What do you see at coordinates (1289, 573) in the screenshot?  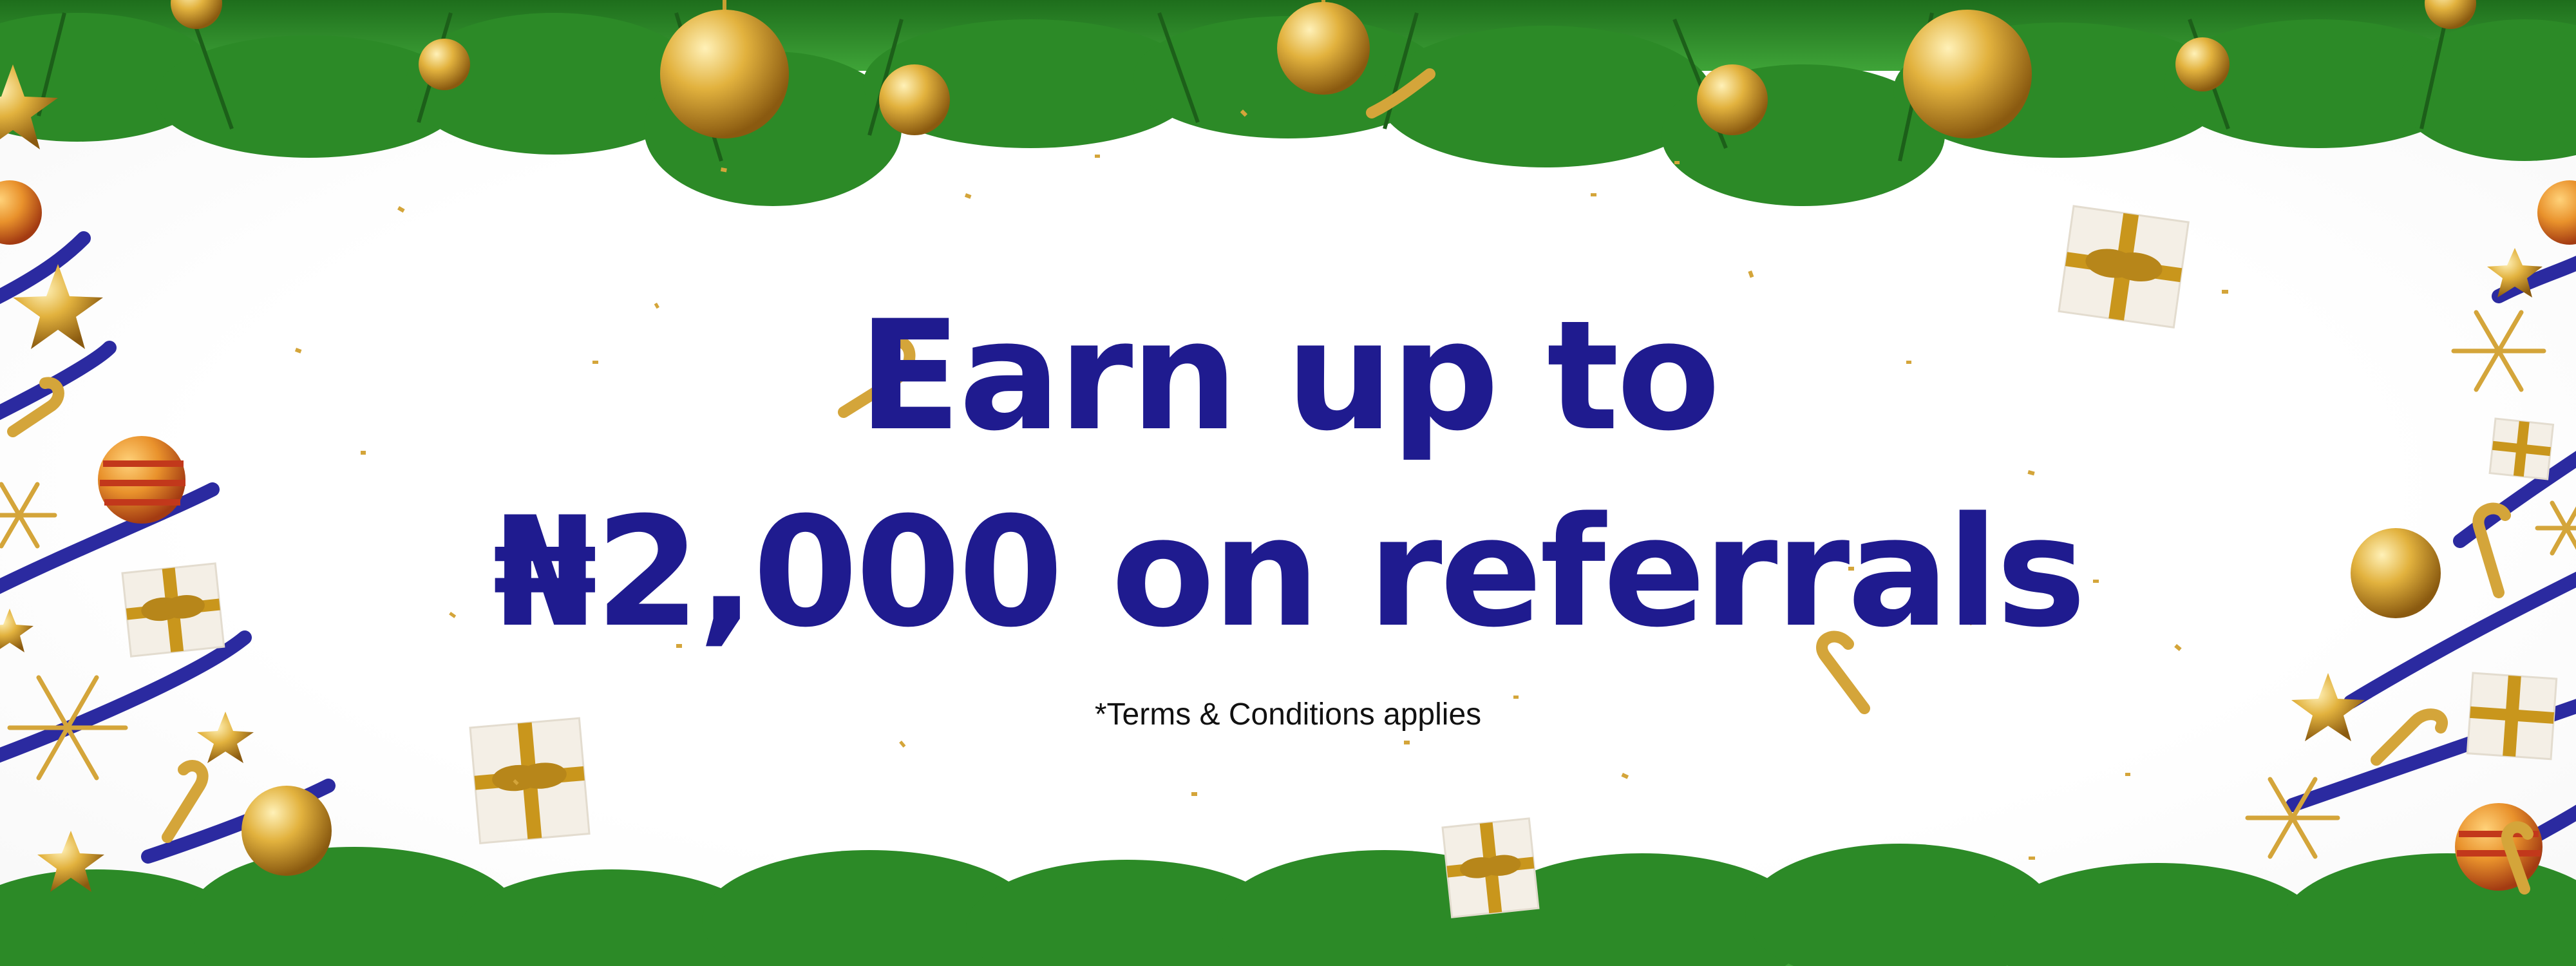 I see `headline-line-2: ₦2,000 on referrals` at bounding box center [1289, 573].